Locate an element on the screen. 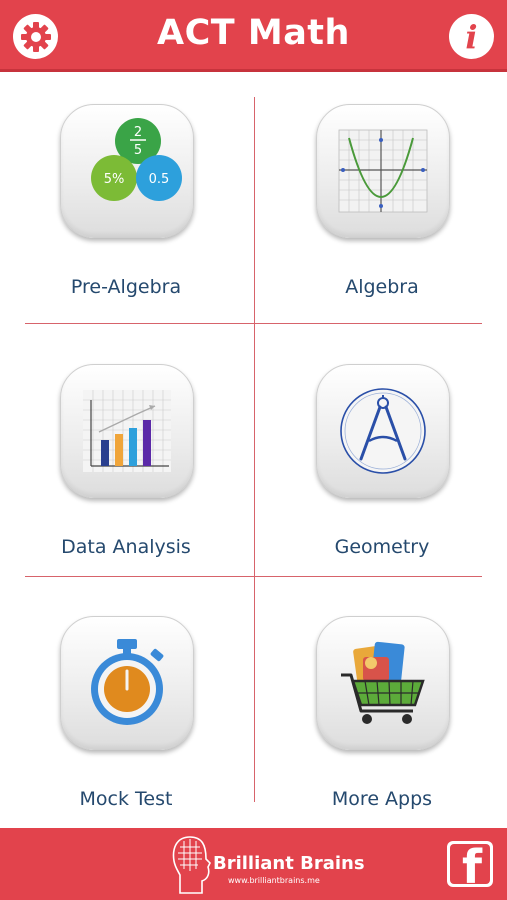 Image resolution: width=507 pixels, height=900 pixels. algebra-icon-box is located at coordinates (383, 171).